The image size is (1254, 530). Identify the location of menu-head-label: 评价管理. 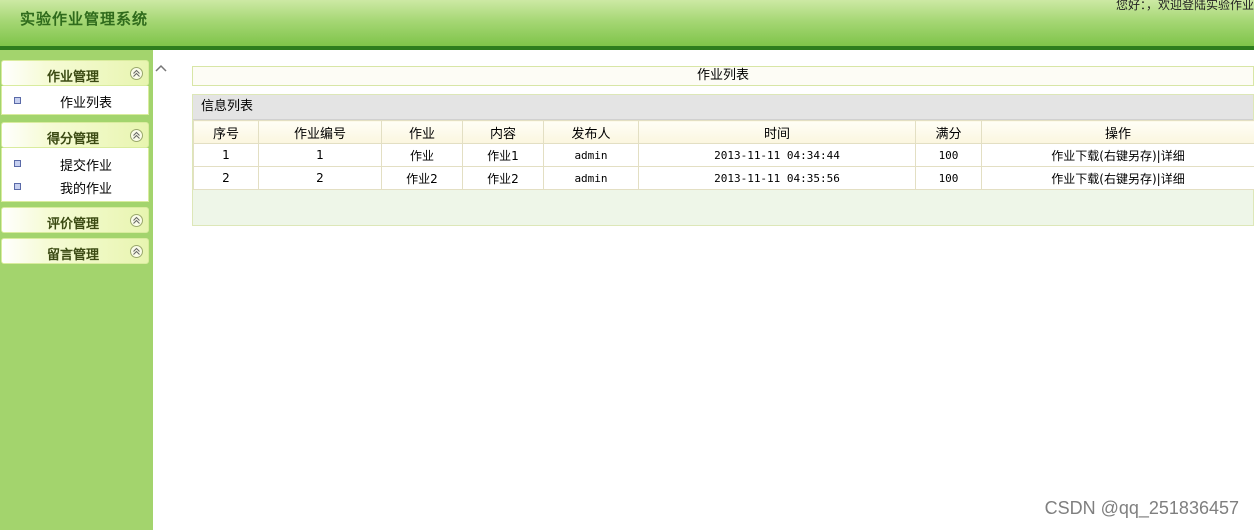
(73, 224).